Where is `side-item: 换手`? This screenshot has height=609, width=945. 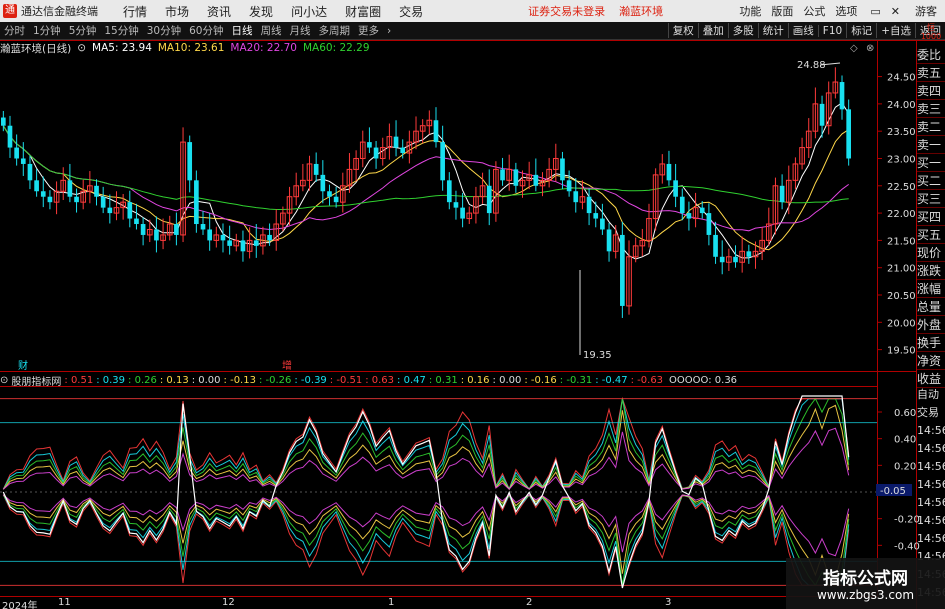 side-item: 换手 is located at coordinates (931, 343).